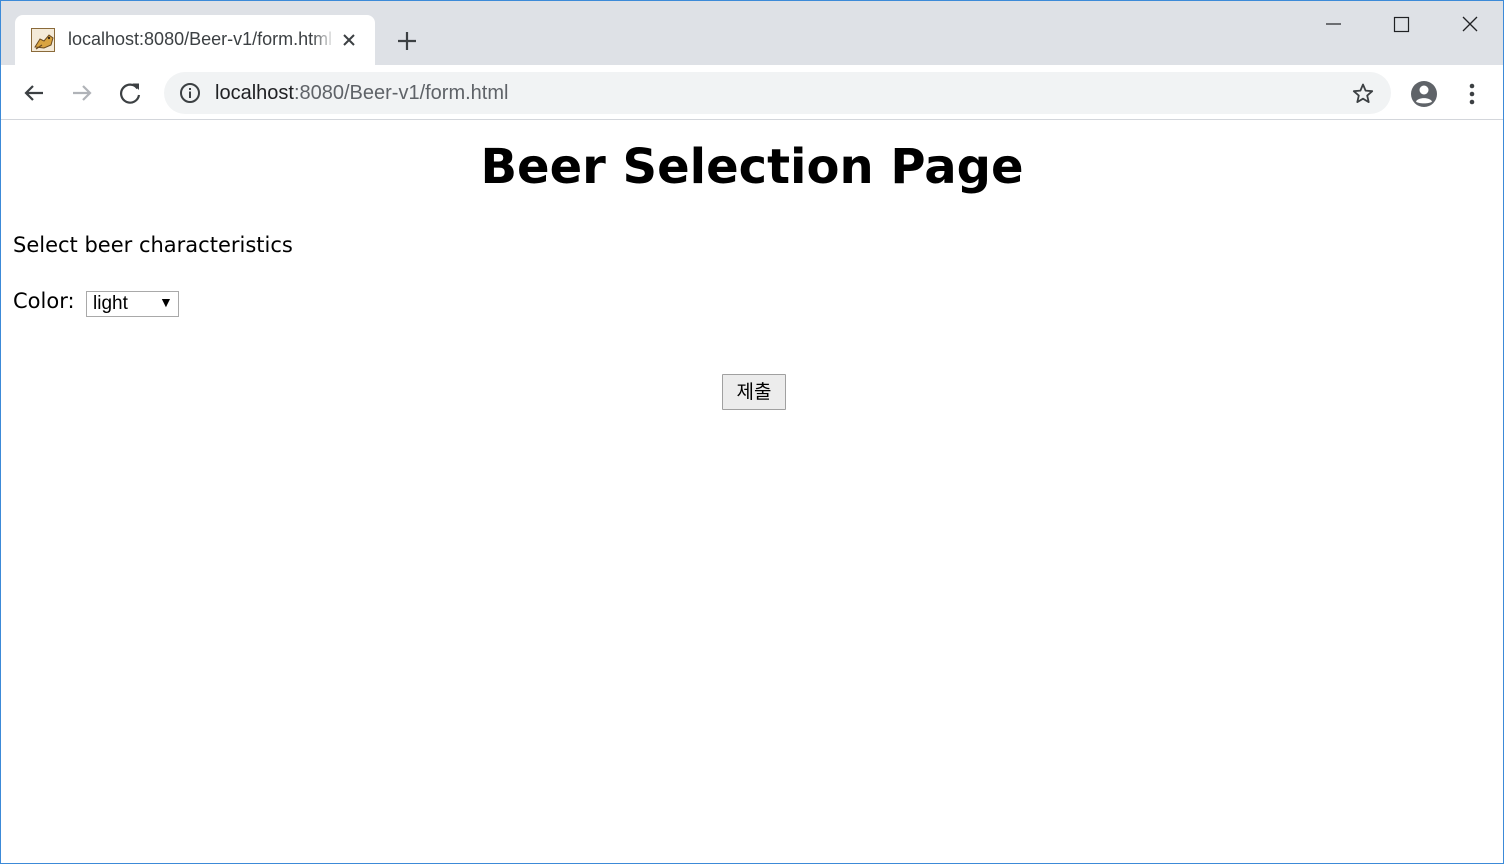  What do you see at coordinates (752, 33) in the screenshot?
I see `tab-strip: localhost:8080/Beer-v1/form.html` at bounding box center [752, 33].